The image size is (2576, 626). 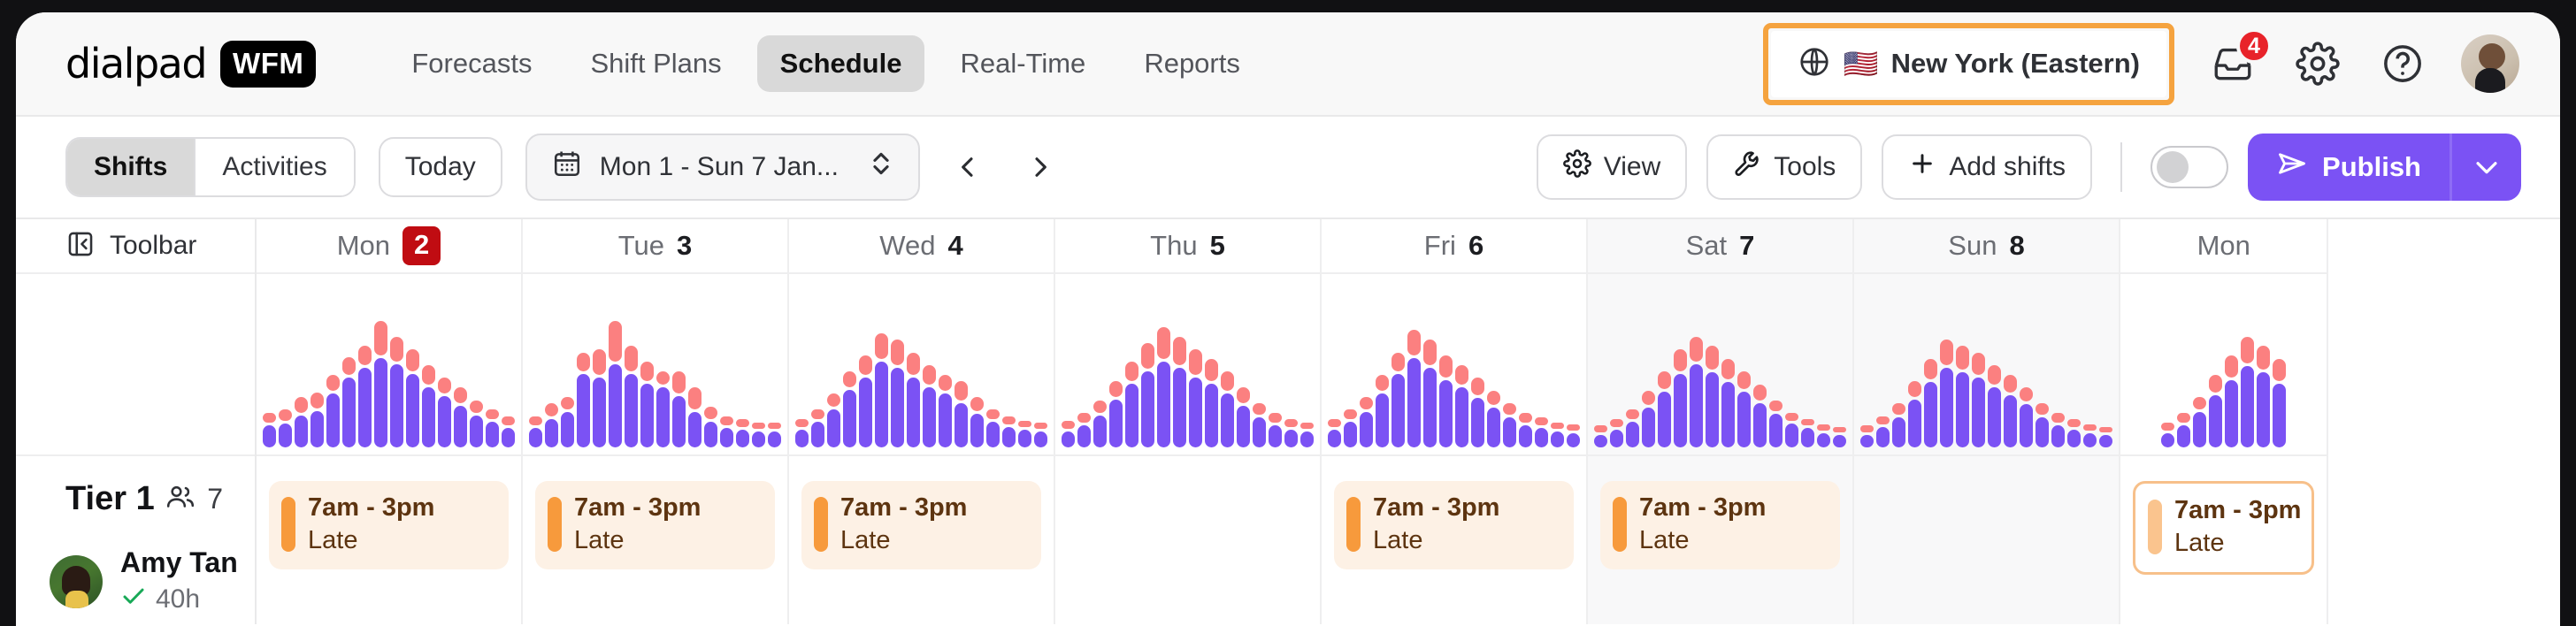 What do you see at coordinates (2239, 59) in the screenshot?
I see `inbox-button: 4` at bounding box center [2239, 59].